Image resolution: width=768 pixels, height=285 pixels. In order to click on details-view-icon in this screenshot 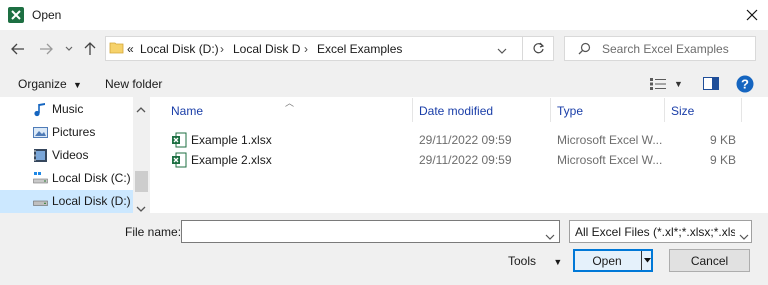, I will do `click(658, 84)`.